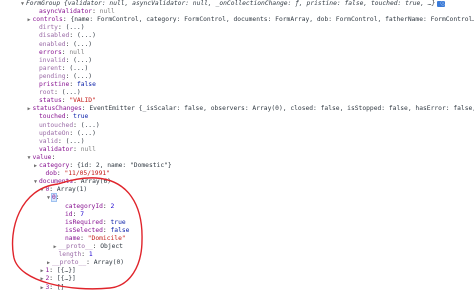  What do you see at coordinates (441, 4) in the screenshot?
I see `info-icon: ⓘ` at bounding box center [441, 4].